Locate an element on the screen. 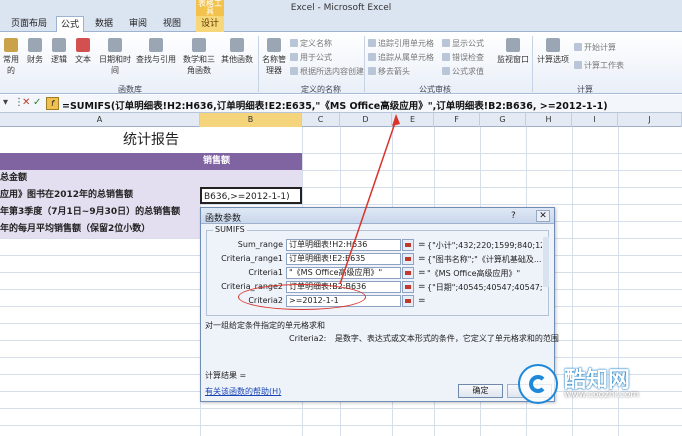 The image size is (682, 436). criteria-range1-input: 订单明细表!E2:E635 is located at coordinates (343, 259).